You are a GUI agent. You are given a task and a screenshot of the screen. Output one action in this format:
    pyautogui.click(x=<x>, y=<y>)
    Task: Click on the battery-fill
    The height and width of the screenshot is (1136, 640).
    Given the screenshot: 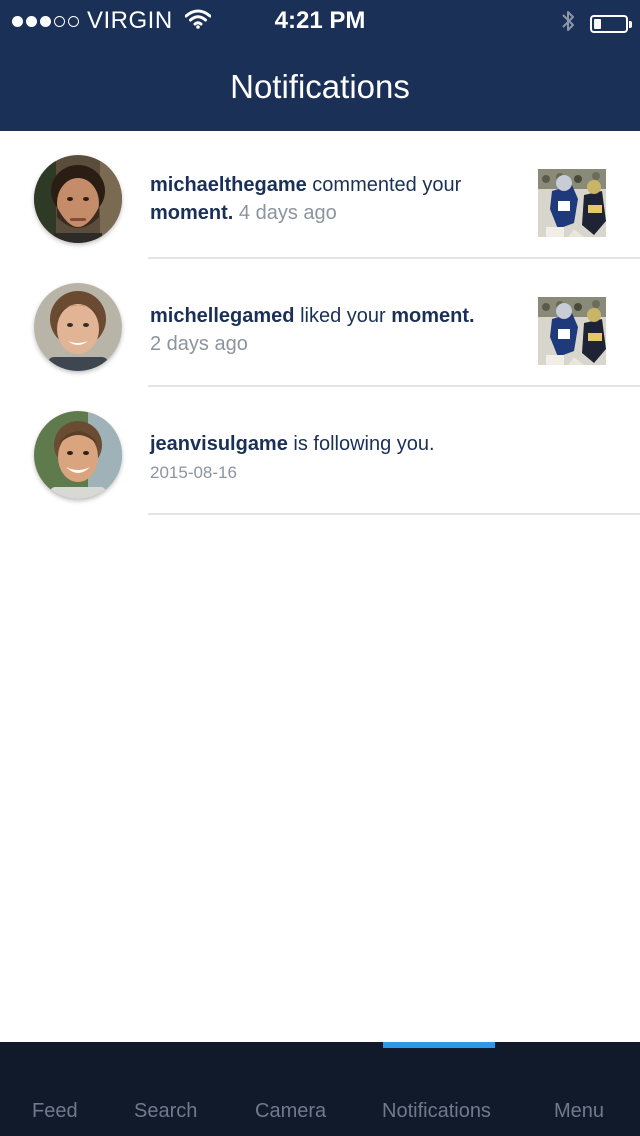 What is the action you would take?
    pyautogui.click(x=597, y=23)
    